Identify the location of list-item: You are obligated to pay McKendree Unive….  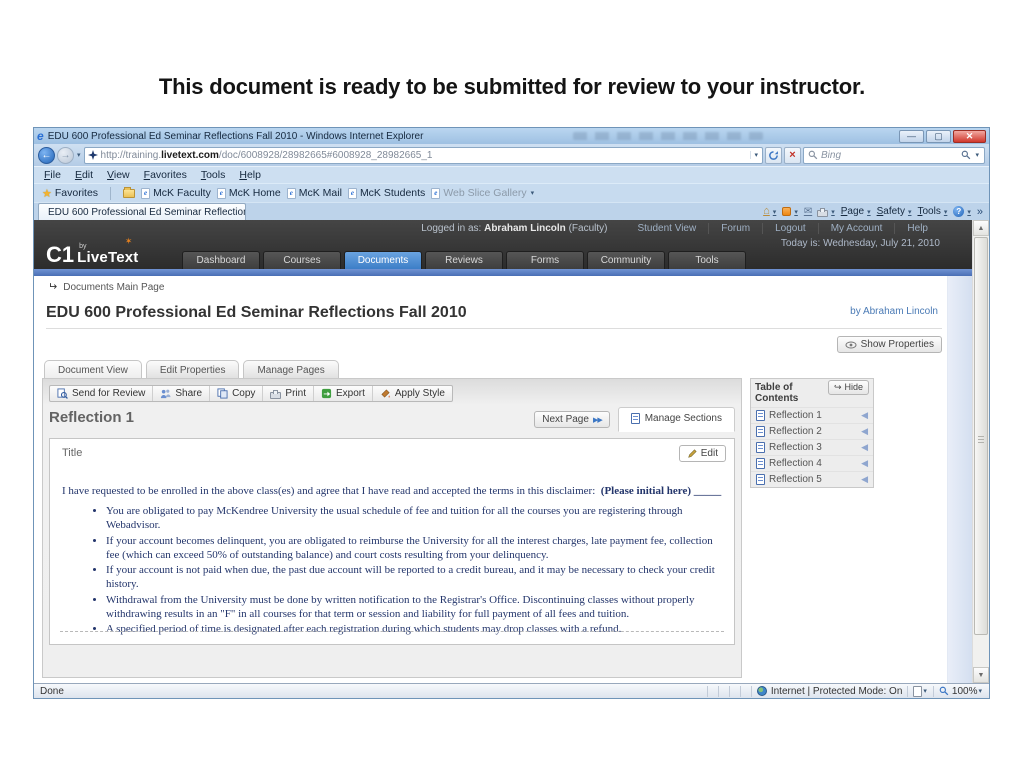
(414, 518).